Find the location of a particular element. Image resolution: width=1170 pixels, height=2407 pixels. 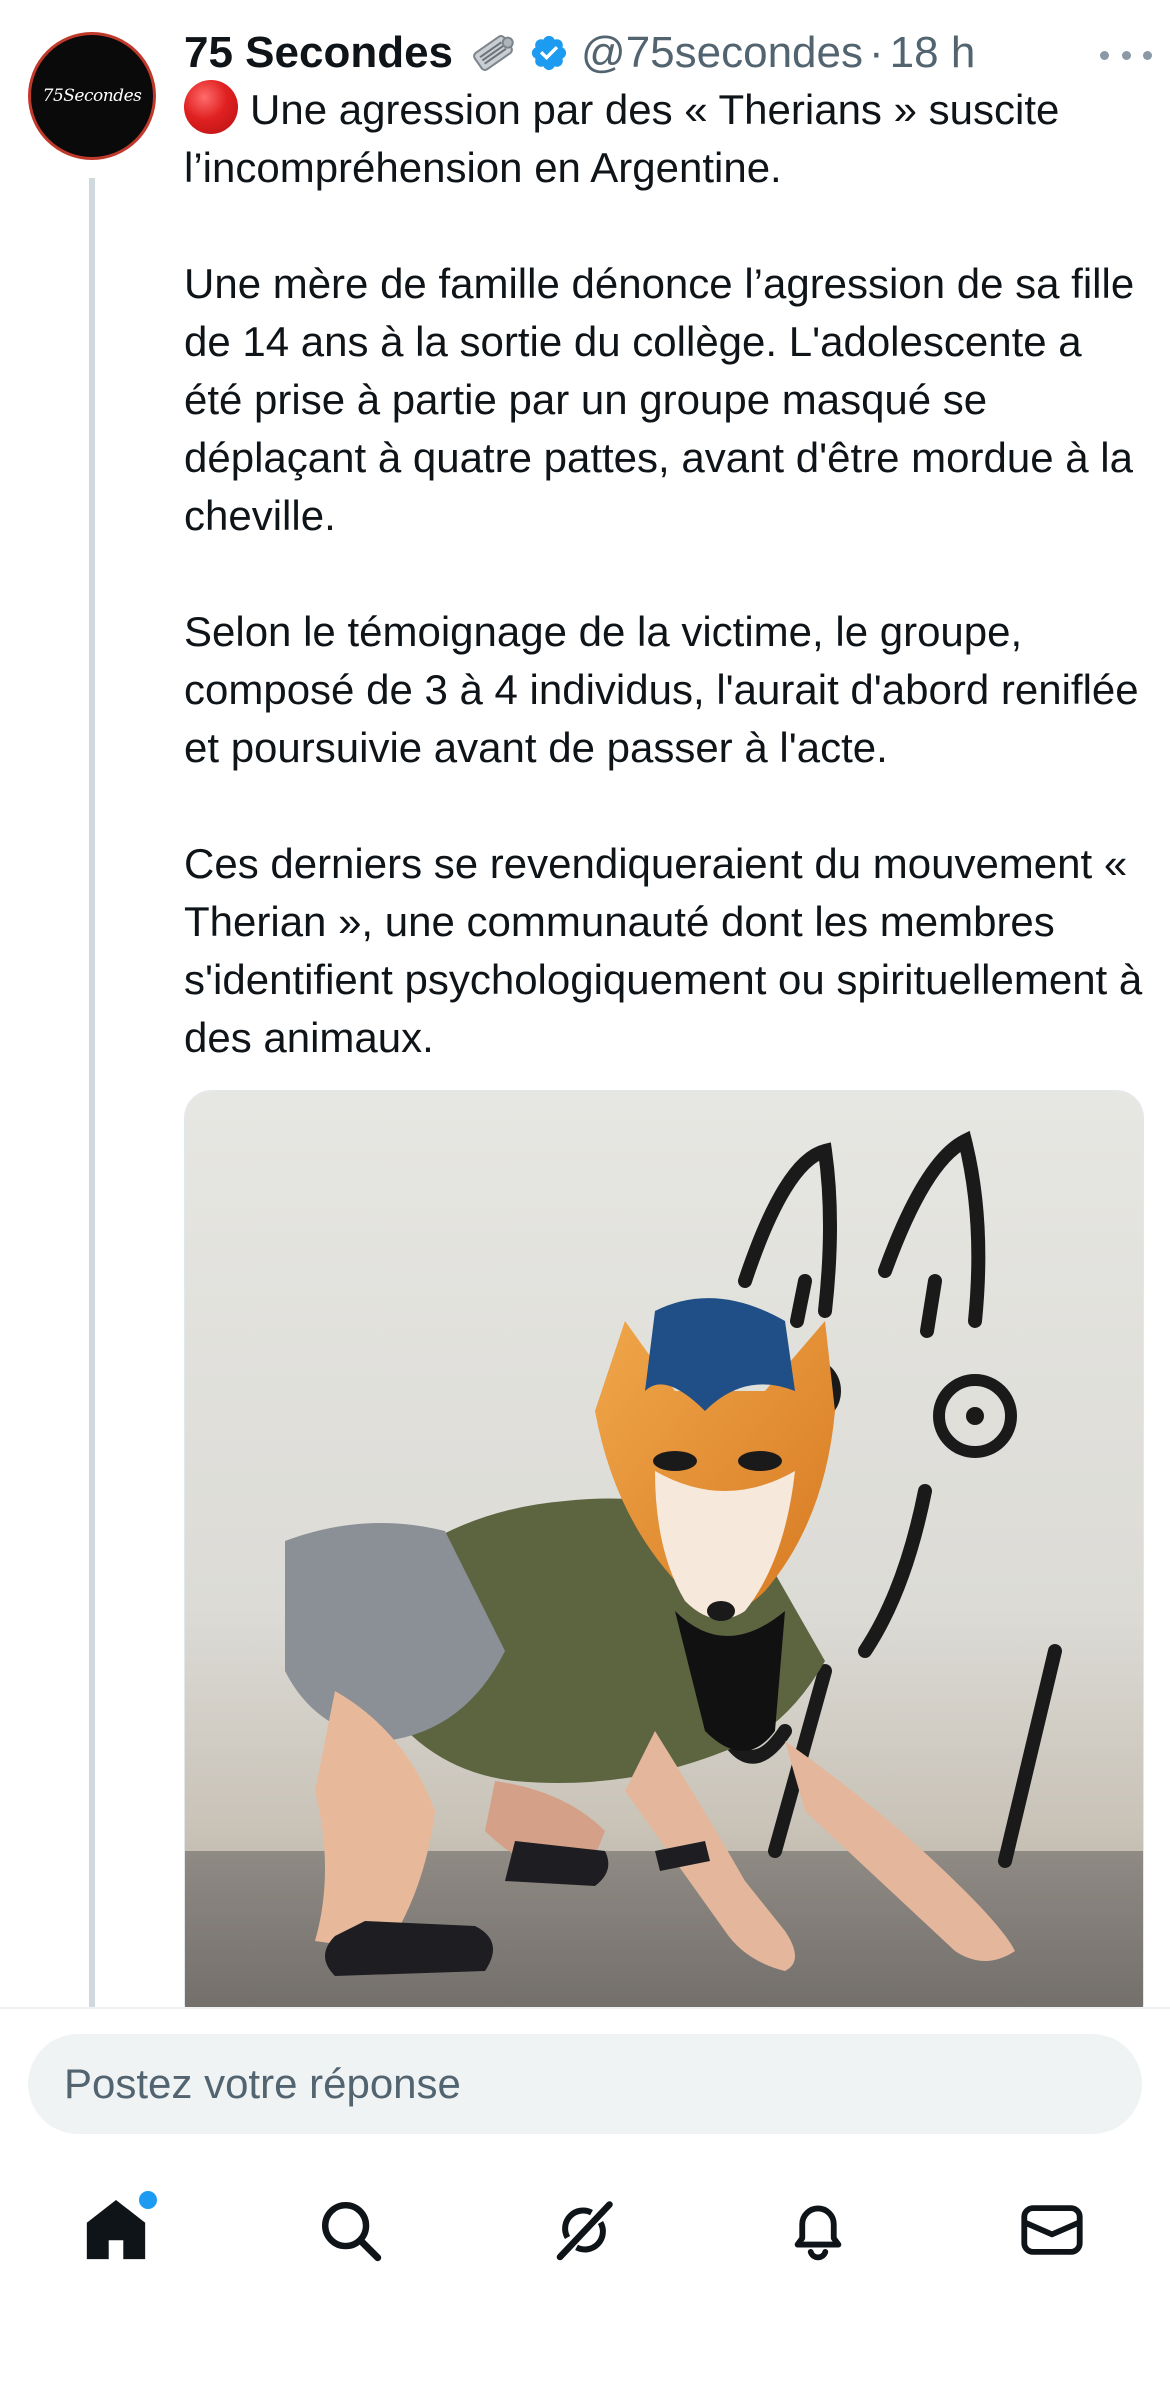

red-circle-icon is located at coordinates (211, 107).